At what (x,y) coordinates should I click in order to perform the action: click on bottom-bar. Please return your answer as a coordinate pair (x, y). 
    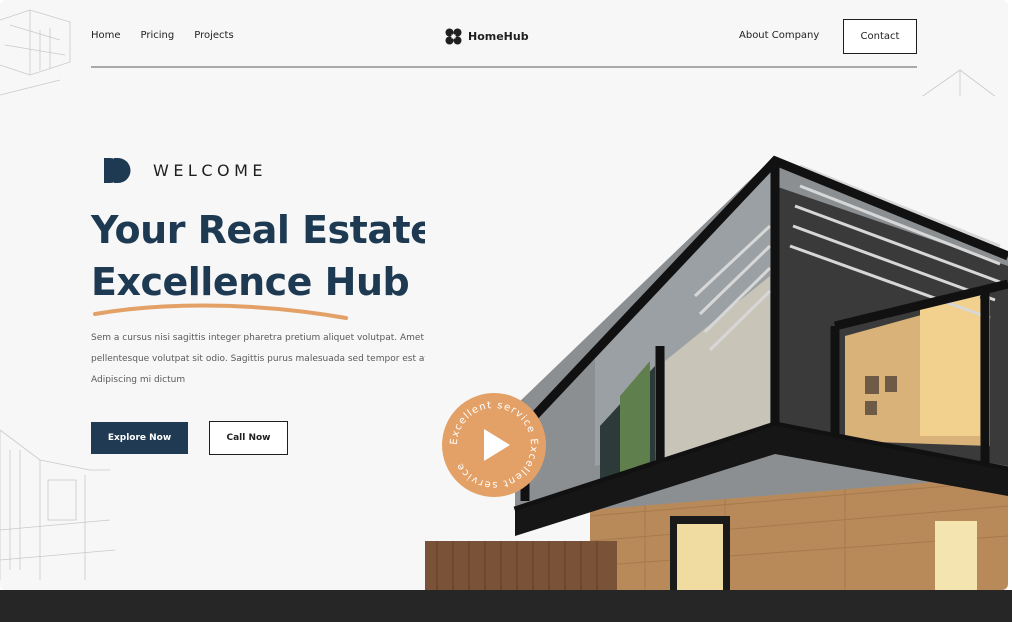
    Looking at the image, I should click on (506, 606).